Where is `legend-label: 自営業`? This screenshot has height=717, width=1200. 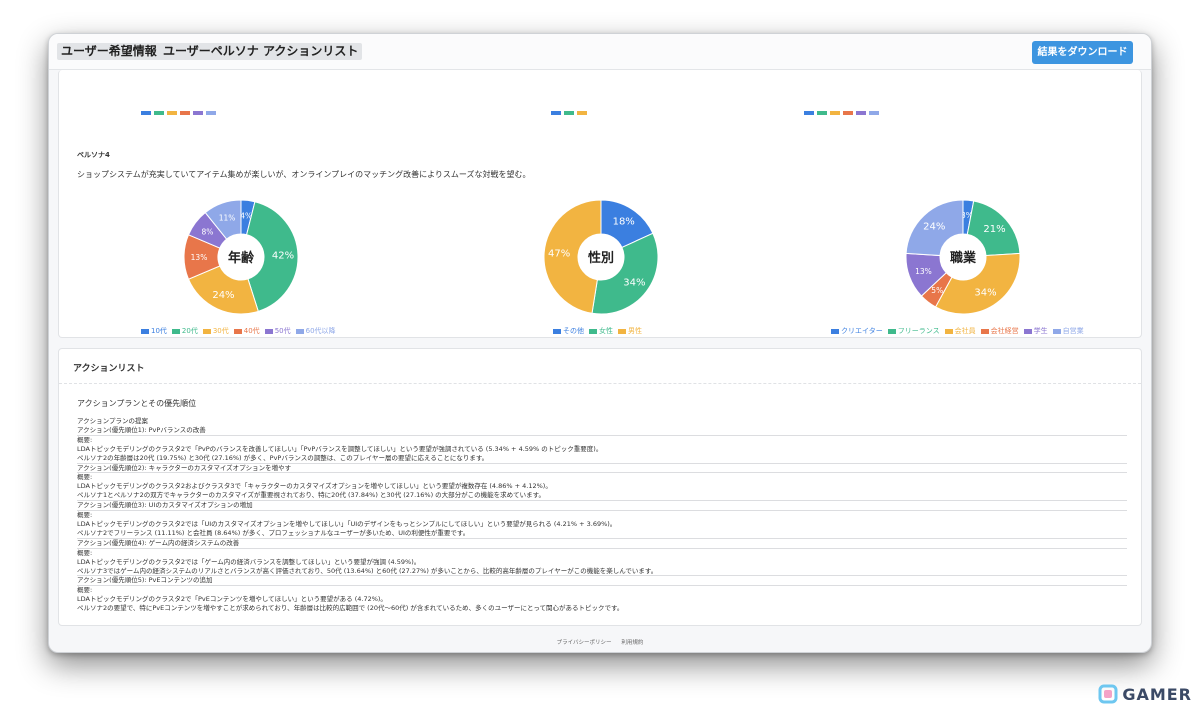 legend-label: 自営業 is located at coordinates (1073, 331).